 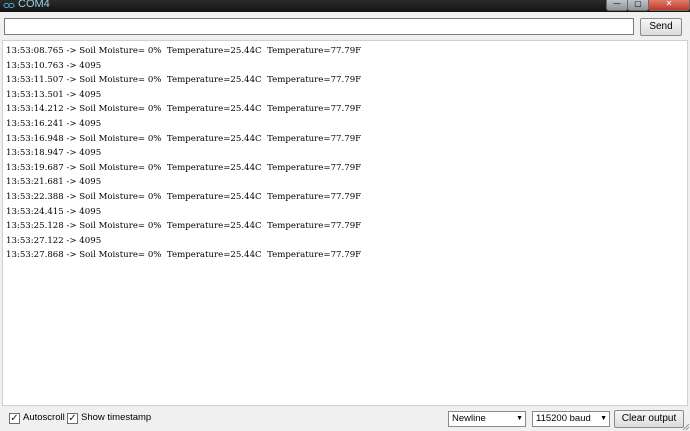 I want to click on close-button: ✕, so click(x=669, y=5).